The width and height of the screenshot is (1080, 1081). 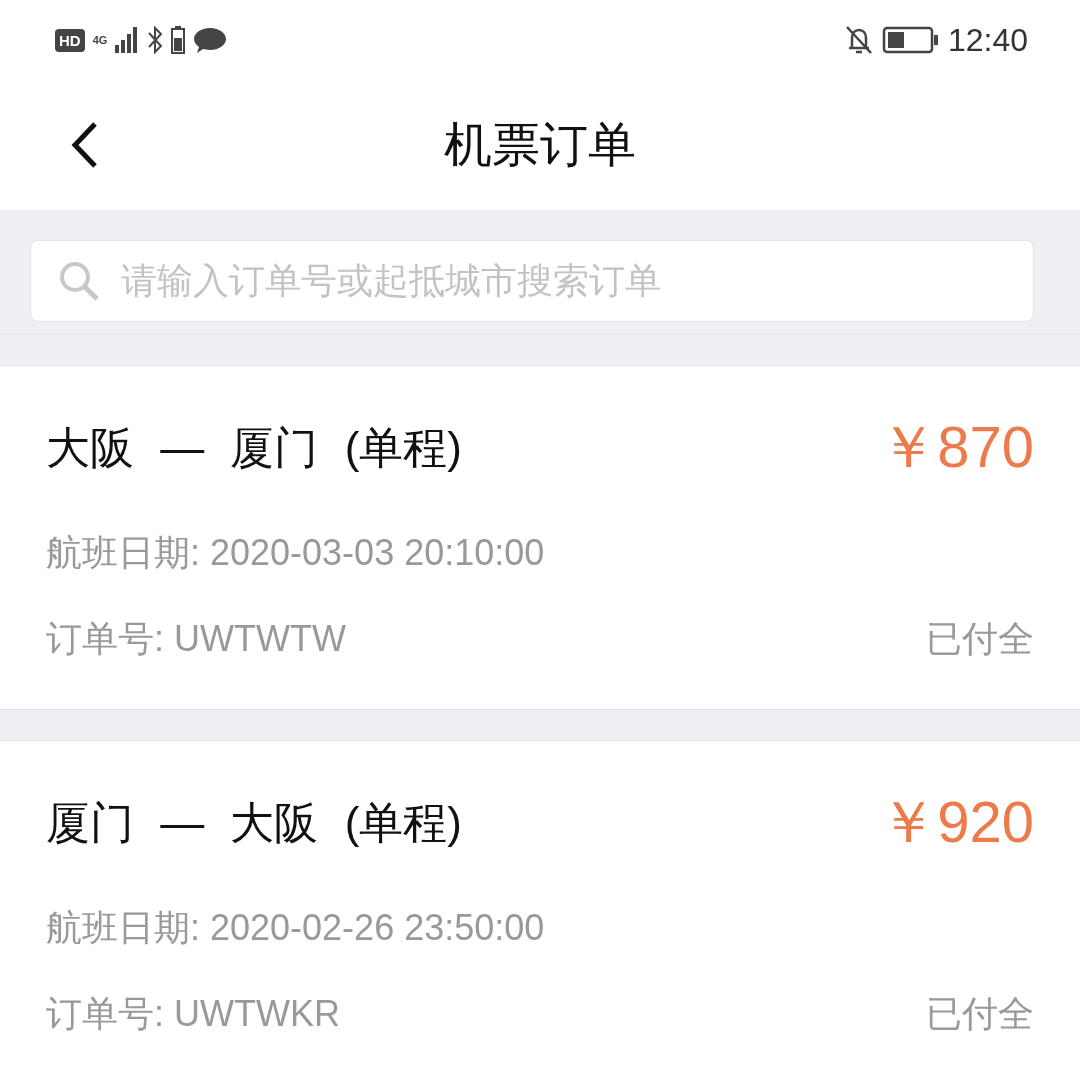 What do you see at coordinates (956, 822) in the screenshot?
I see `price-text: ￥920` at bounding box center [956, 822].